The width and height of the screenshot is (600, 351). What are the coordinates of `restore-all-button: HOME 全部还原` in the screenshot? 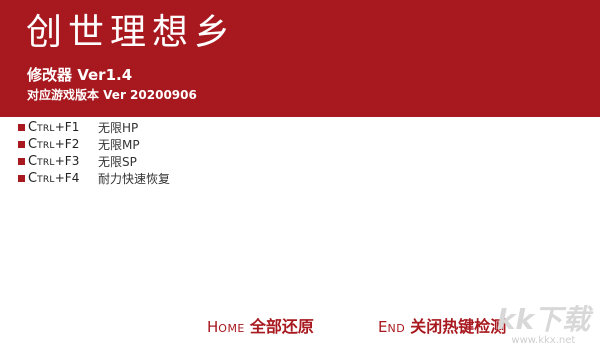 It's located at (260, 325).